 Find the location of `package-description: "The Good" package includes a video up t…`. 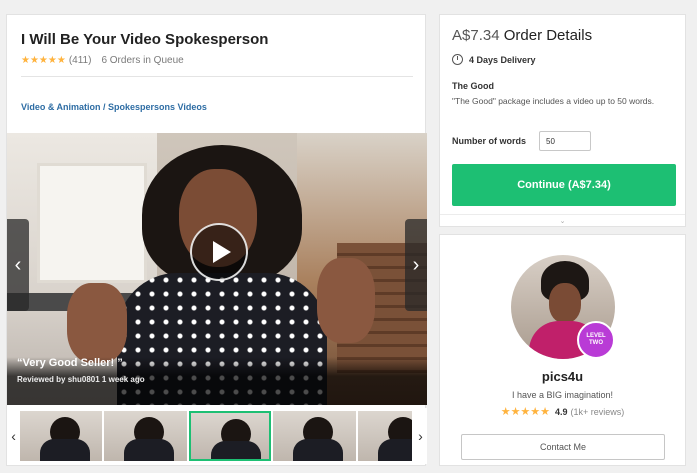

package-description: "The Good" package includes a video up t… is located at coordinates (553, 101).